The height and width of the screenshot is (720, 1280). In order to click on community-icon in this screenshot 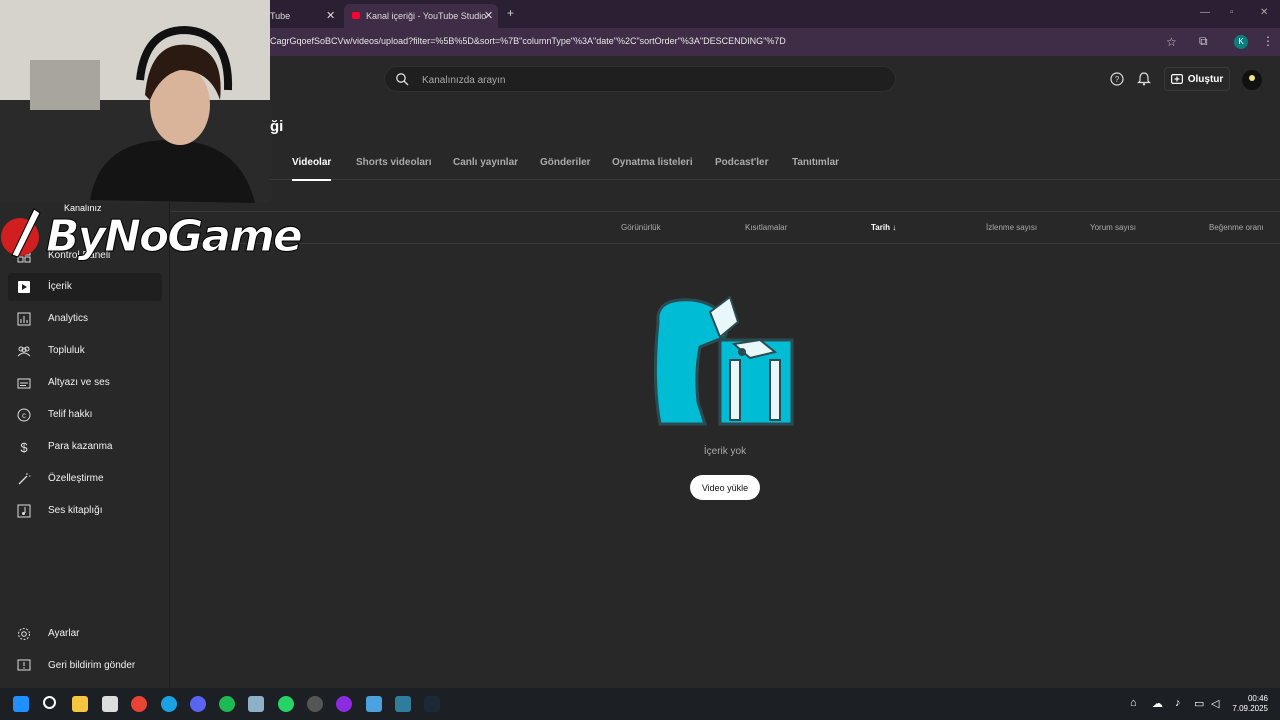, I will do `click(24, 351)`.